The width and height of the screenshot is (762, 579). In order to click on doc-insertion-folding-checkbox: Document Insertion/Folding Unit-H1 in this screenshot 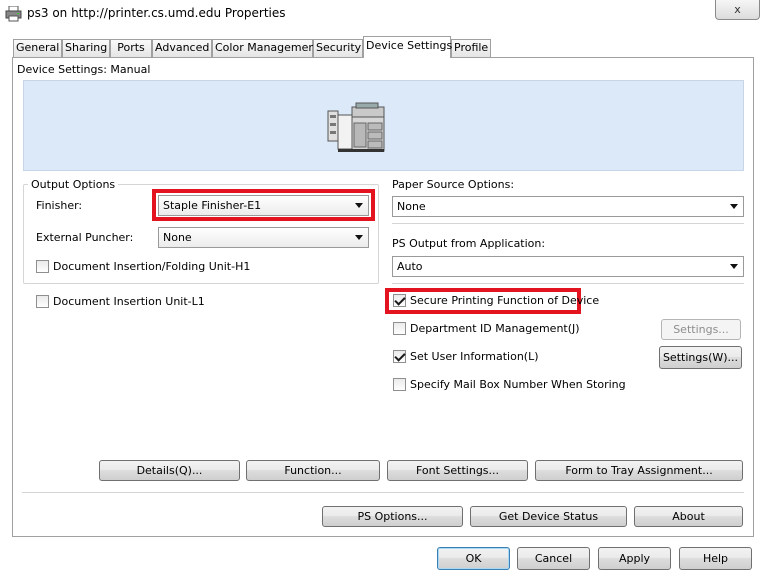, I will do `click(156, 267)`.